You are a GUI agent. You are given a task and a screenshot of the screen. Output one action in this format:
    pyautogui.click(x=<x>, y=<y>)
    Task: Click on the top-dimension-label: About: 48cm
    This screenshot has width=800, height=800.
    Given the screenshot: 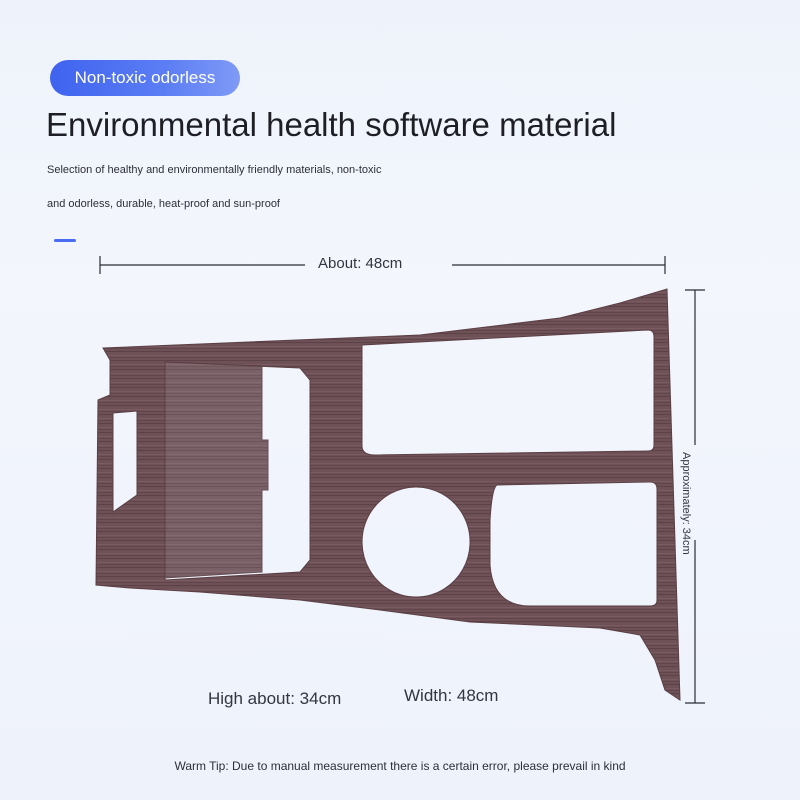 What is the action you would take?
    pyautogui.click(x=360, y=263)
    